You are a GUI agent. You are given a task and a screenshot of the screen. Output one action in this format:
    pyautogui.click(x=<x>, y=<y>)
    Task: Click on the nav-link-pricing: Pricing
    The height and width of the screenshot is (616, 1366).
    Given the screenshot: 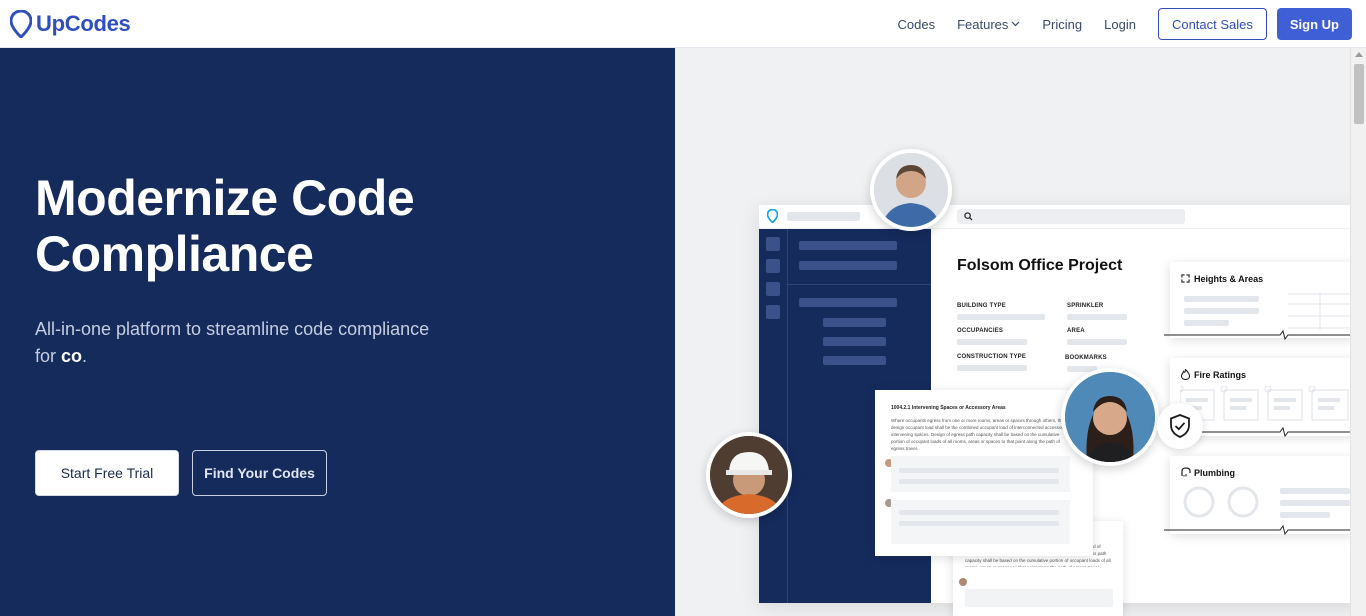 What is the action you would take?
    pyautogui.click(x=1062, y=24)
    